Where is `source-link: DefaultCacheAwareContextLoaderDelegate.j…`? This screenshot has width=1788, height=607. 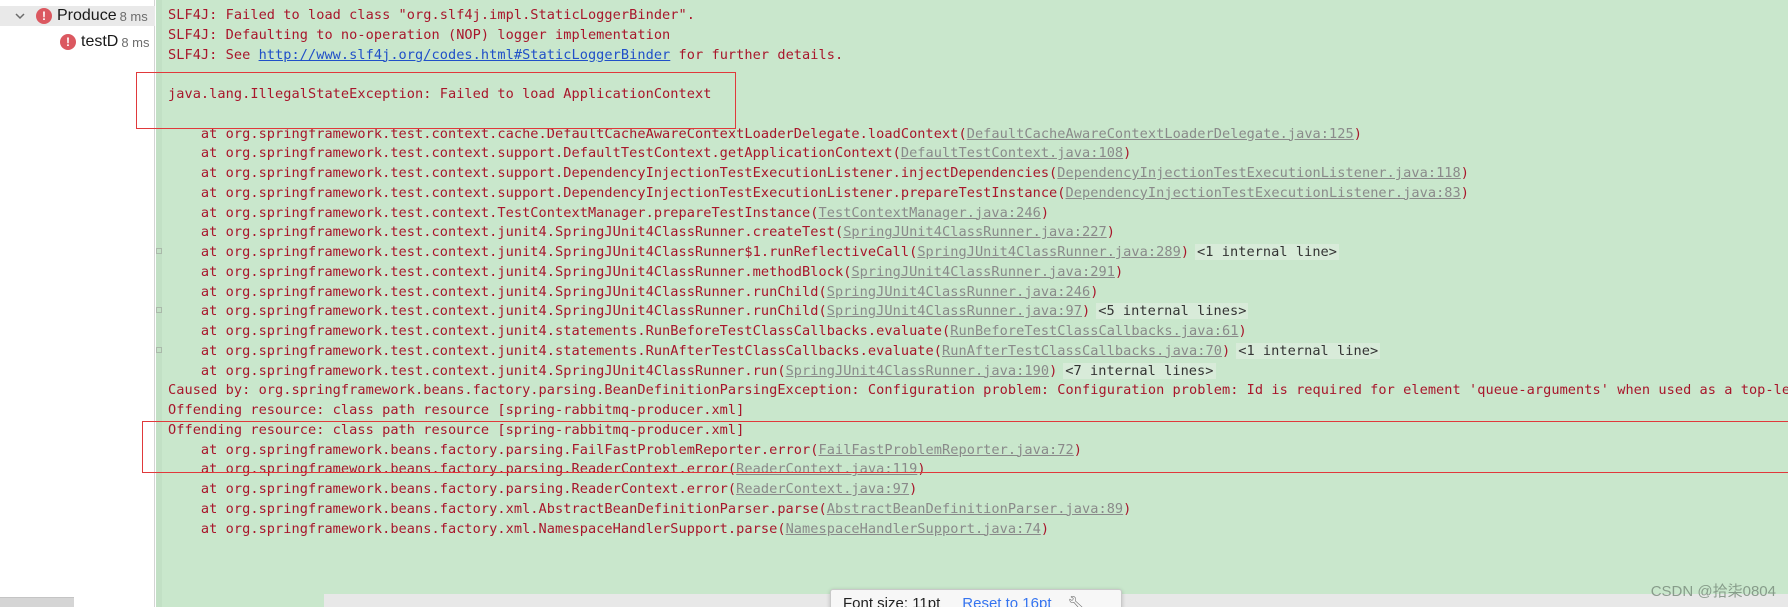 source-link: DefaultCacheAwareContextLoaderDelegate.j… is located at coordinates (1160, 134).